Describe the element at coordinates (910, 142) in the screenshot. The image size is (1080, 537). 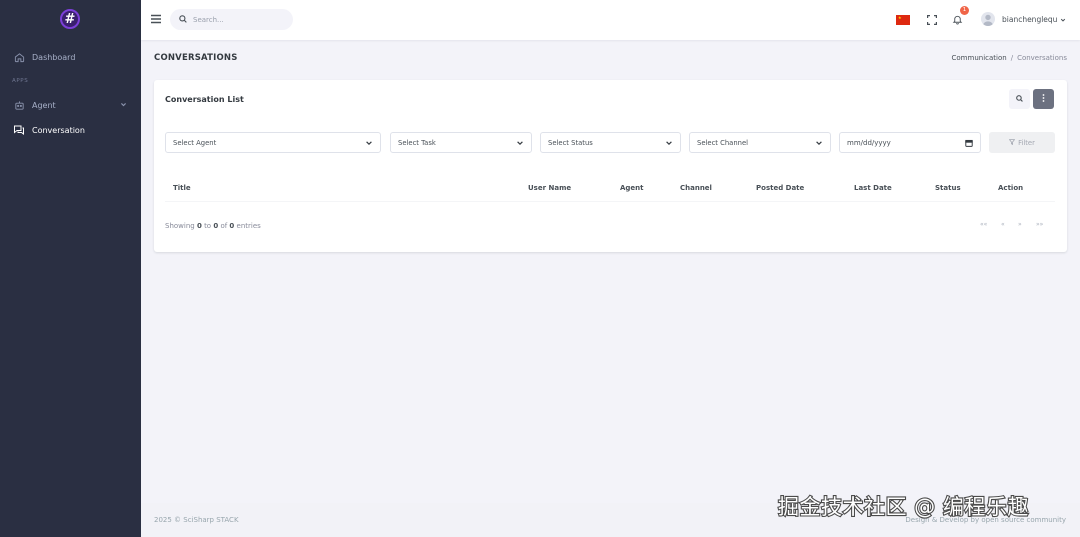
I see `date-input: mm/dd/yyyy` at that location.